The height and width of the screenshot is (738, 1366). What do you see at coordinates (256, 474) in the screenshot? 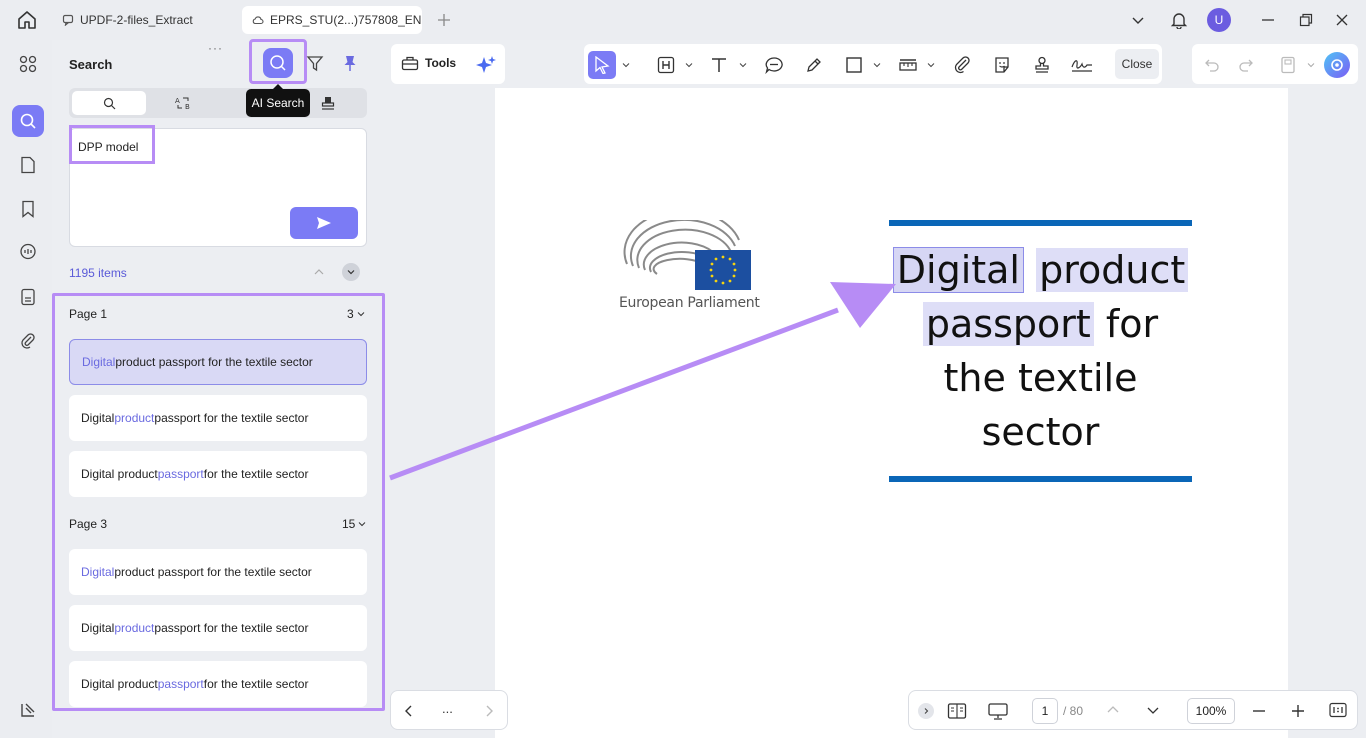
I see `result-text: for the textile sector` at bounding box center [256, 474].